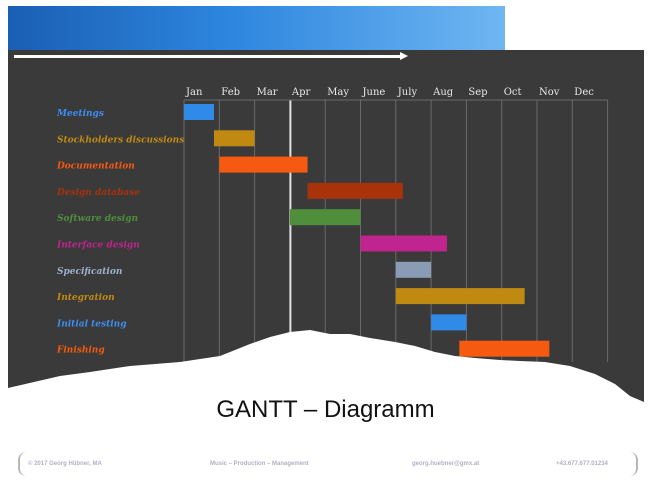 The width and height of the screenshot is (651, 488). Describe the element at coordinates (80, 351) in the screenshot. I see `task-label: Finishing` at that location.